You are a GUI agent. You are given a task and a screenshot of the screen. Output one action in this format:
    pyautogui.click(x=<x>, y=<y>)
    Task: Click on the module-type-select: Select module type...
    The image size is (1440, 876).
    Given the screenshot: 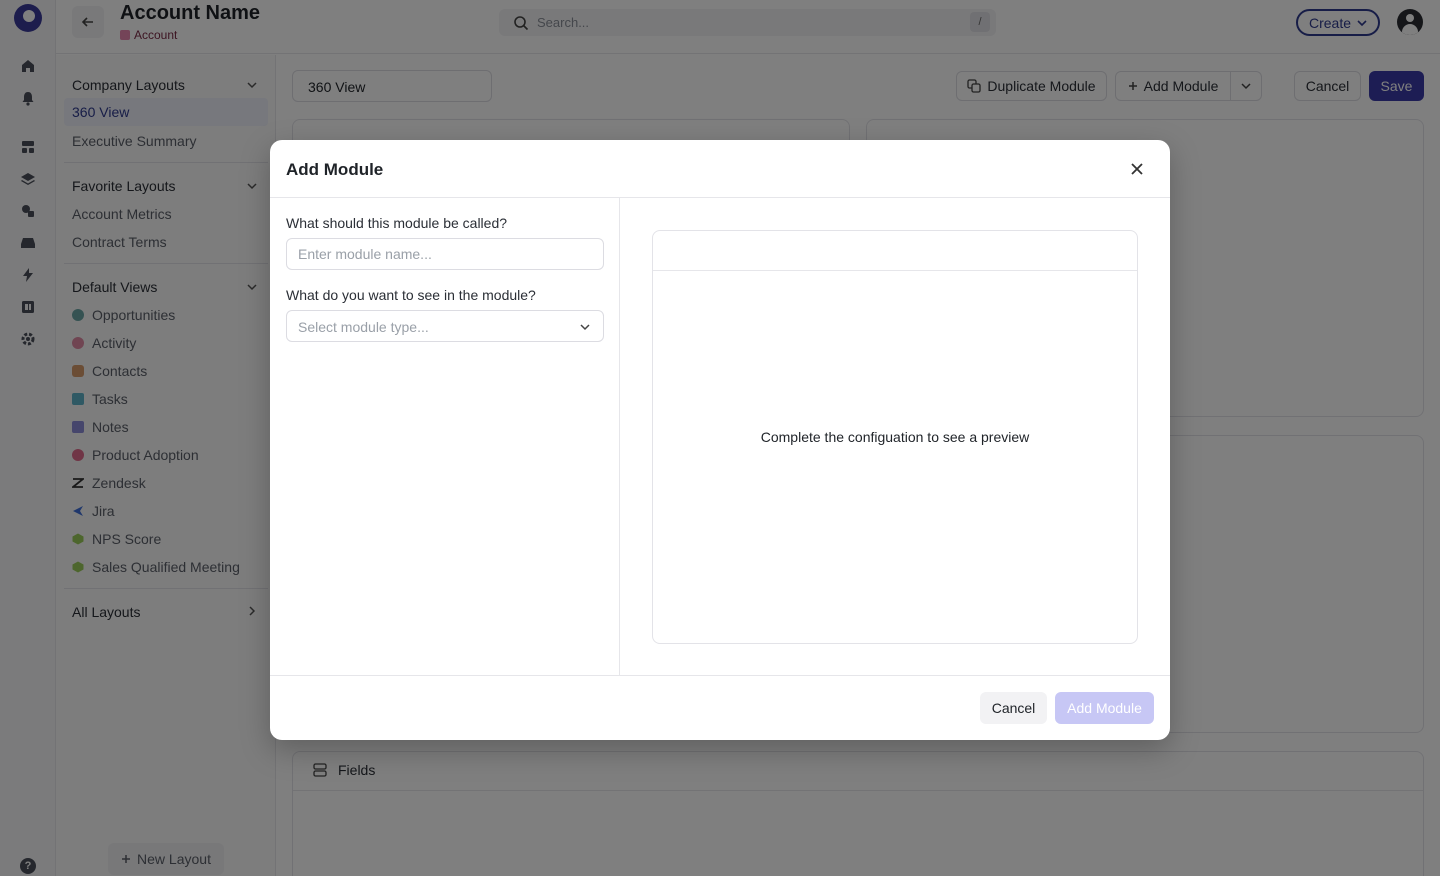 What is the action you would take?
    pyautogui.click(x=445, y=326)
    